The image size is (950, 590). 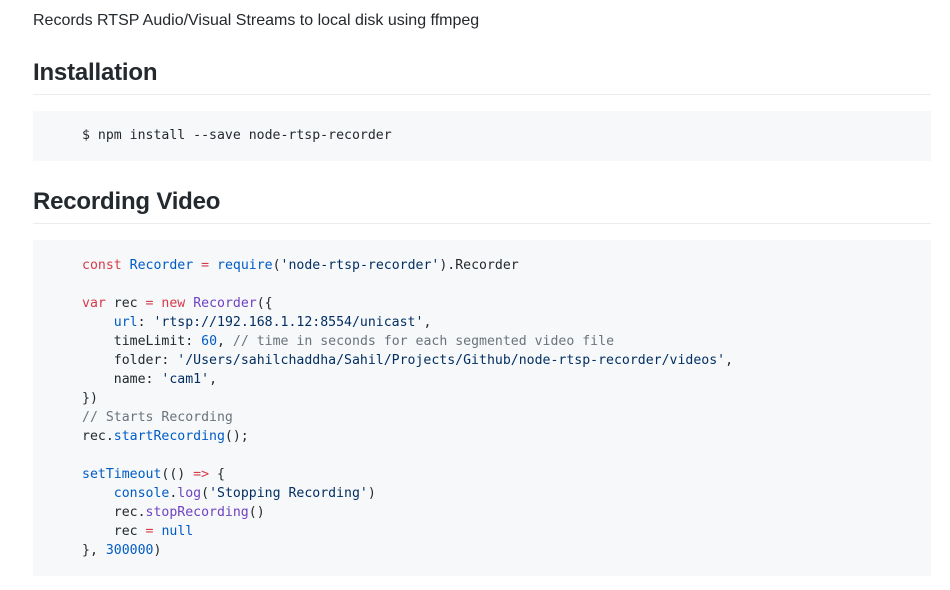 What do you see at coordinates (157, 417) in the screenshot?
I see `code-line-9: // Starts Recording` at bounding box center [157, 417].